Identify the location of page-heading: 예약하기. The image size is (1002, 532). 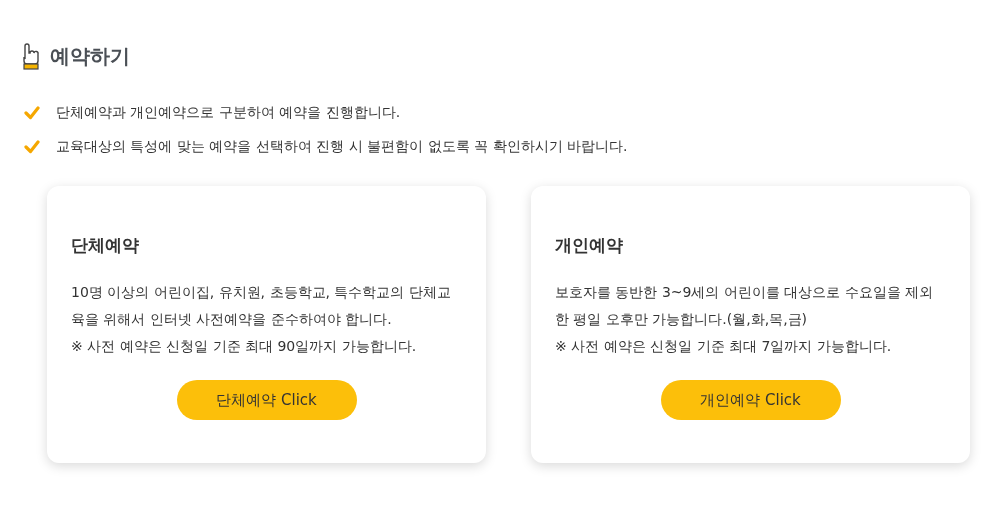
(90, 56).